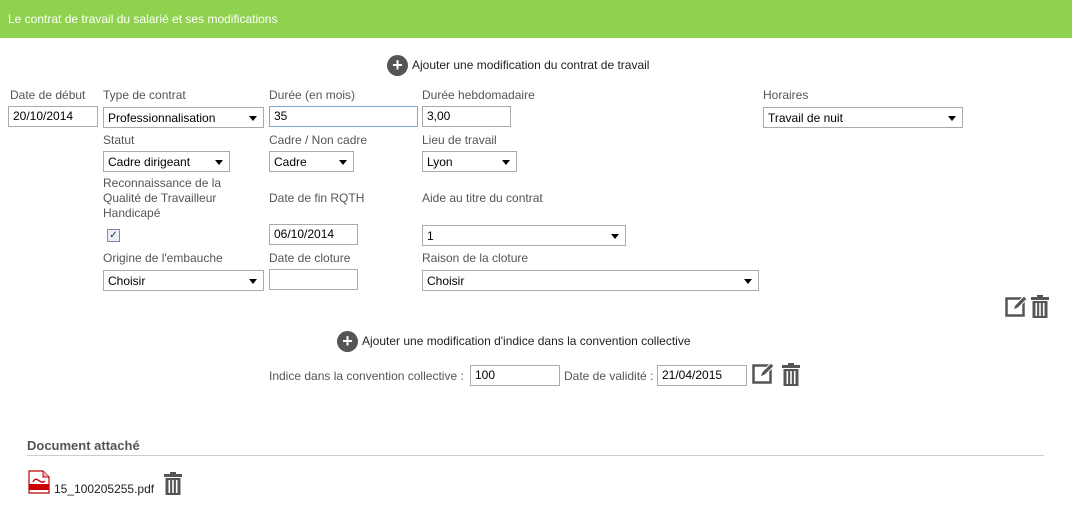 The height and width of the screenshot is (508, 1072). I want to click on lieu-select: Lyon, so click(469, 161).